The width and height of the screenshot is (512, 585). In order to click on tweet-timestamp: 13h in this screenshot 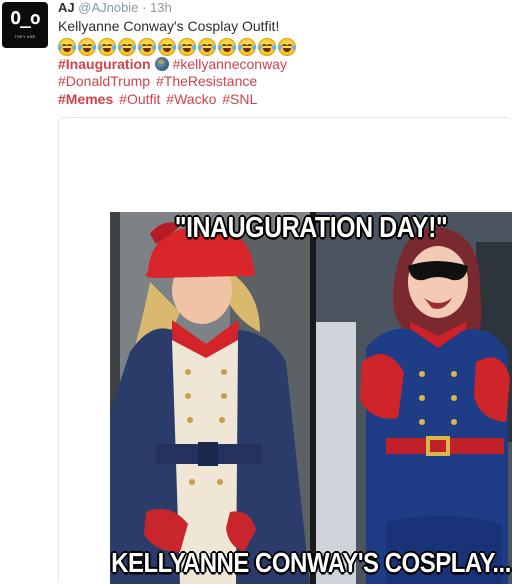, I will do `click(161, 7)`.